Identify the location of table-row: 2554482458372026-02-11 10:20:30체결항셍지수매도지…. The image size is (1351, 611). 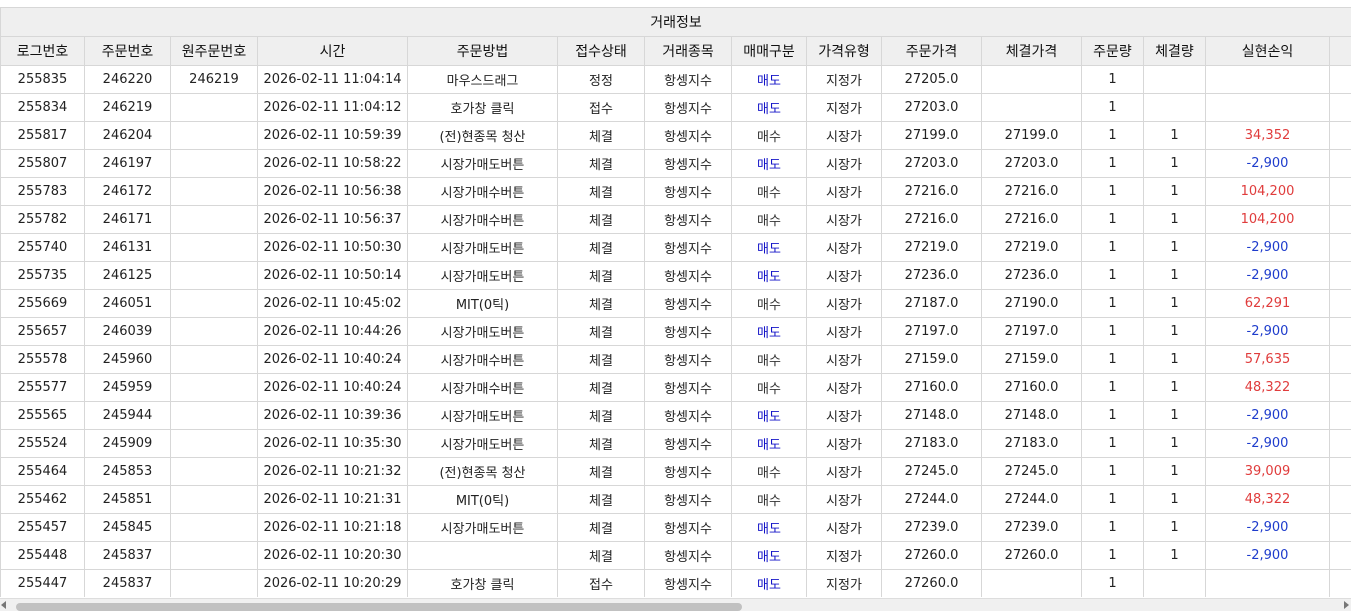
(676, 556).